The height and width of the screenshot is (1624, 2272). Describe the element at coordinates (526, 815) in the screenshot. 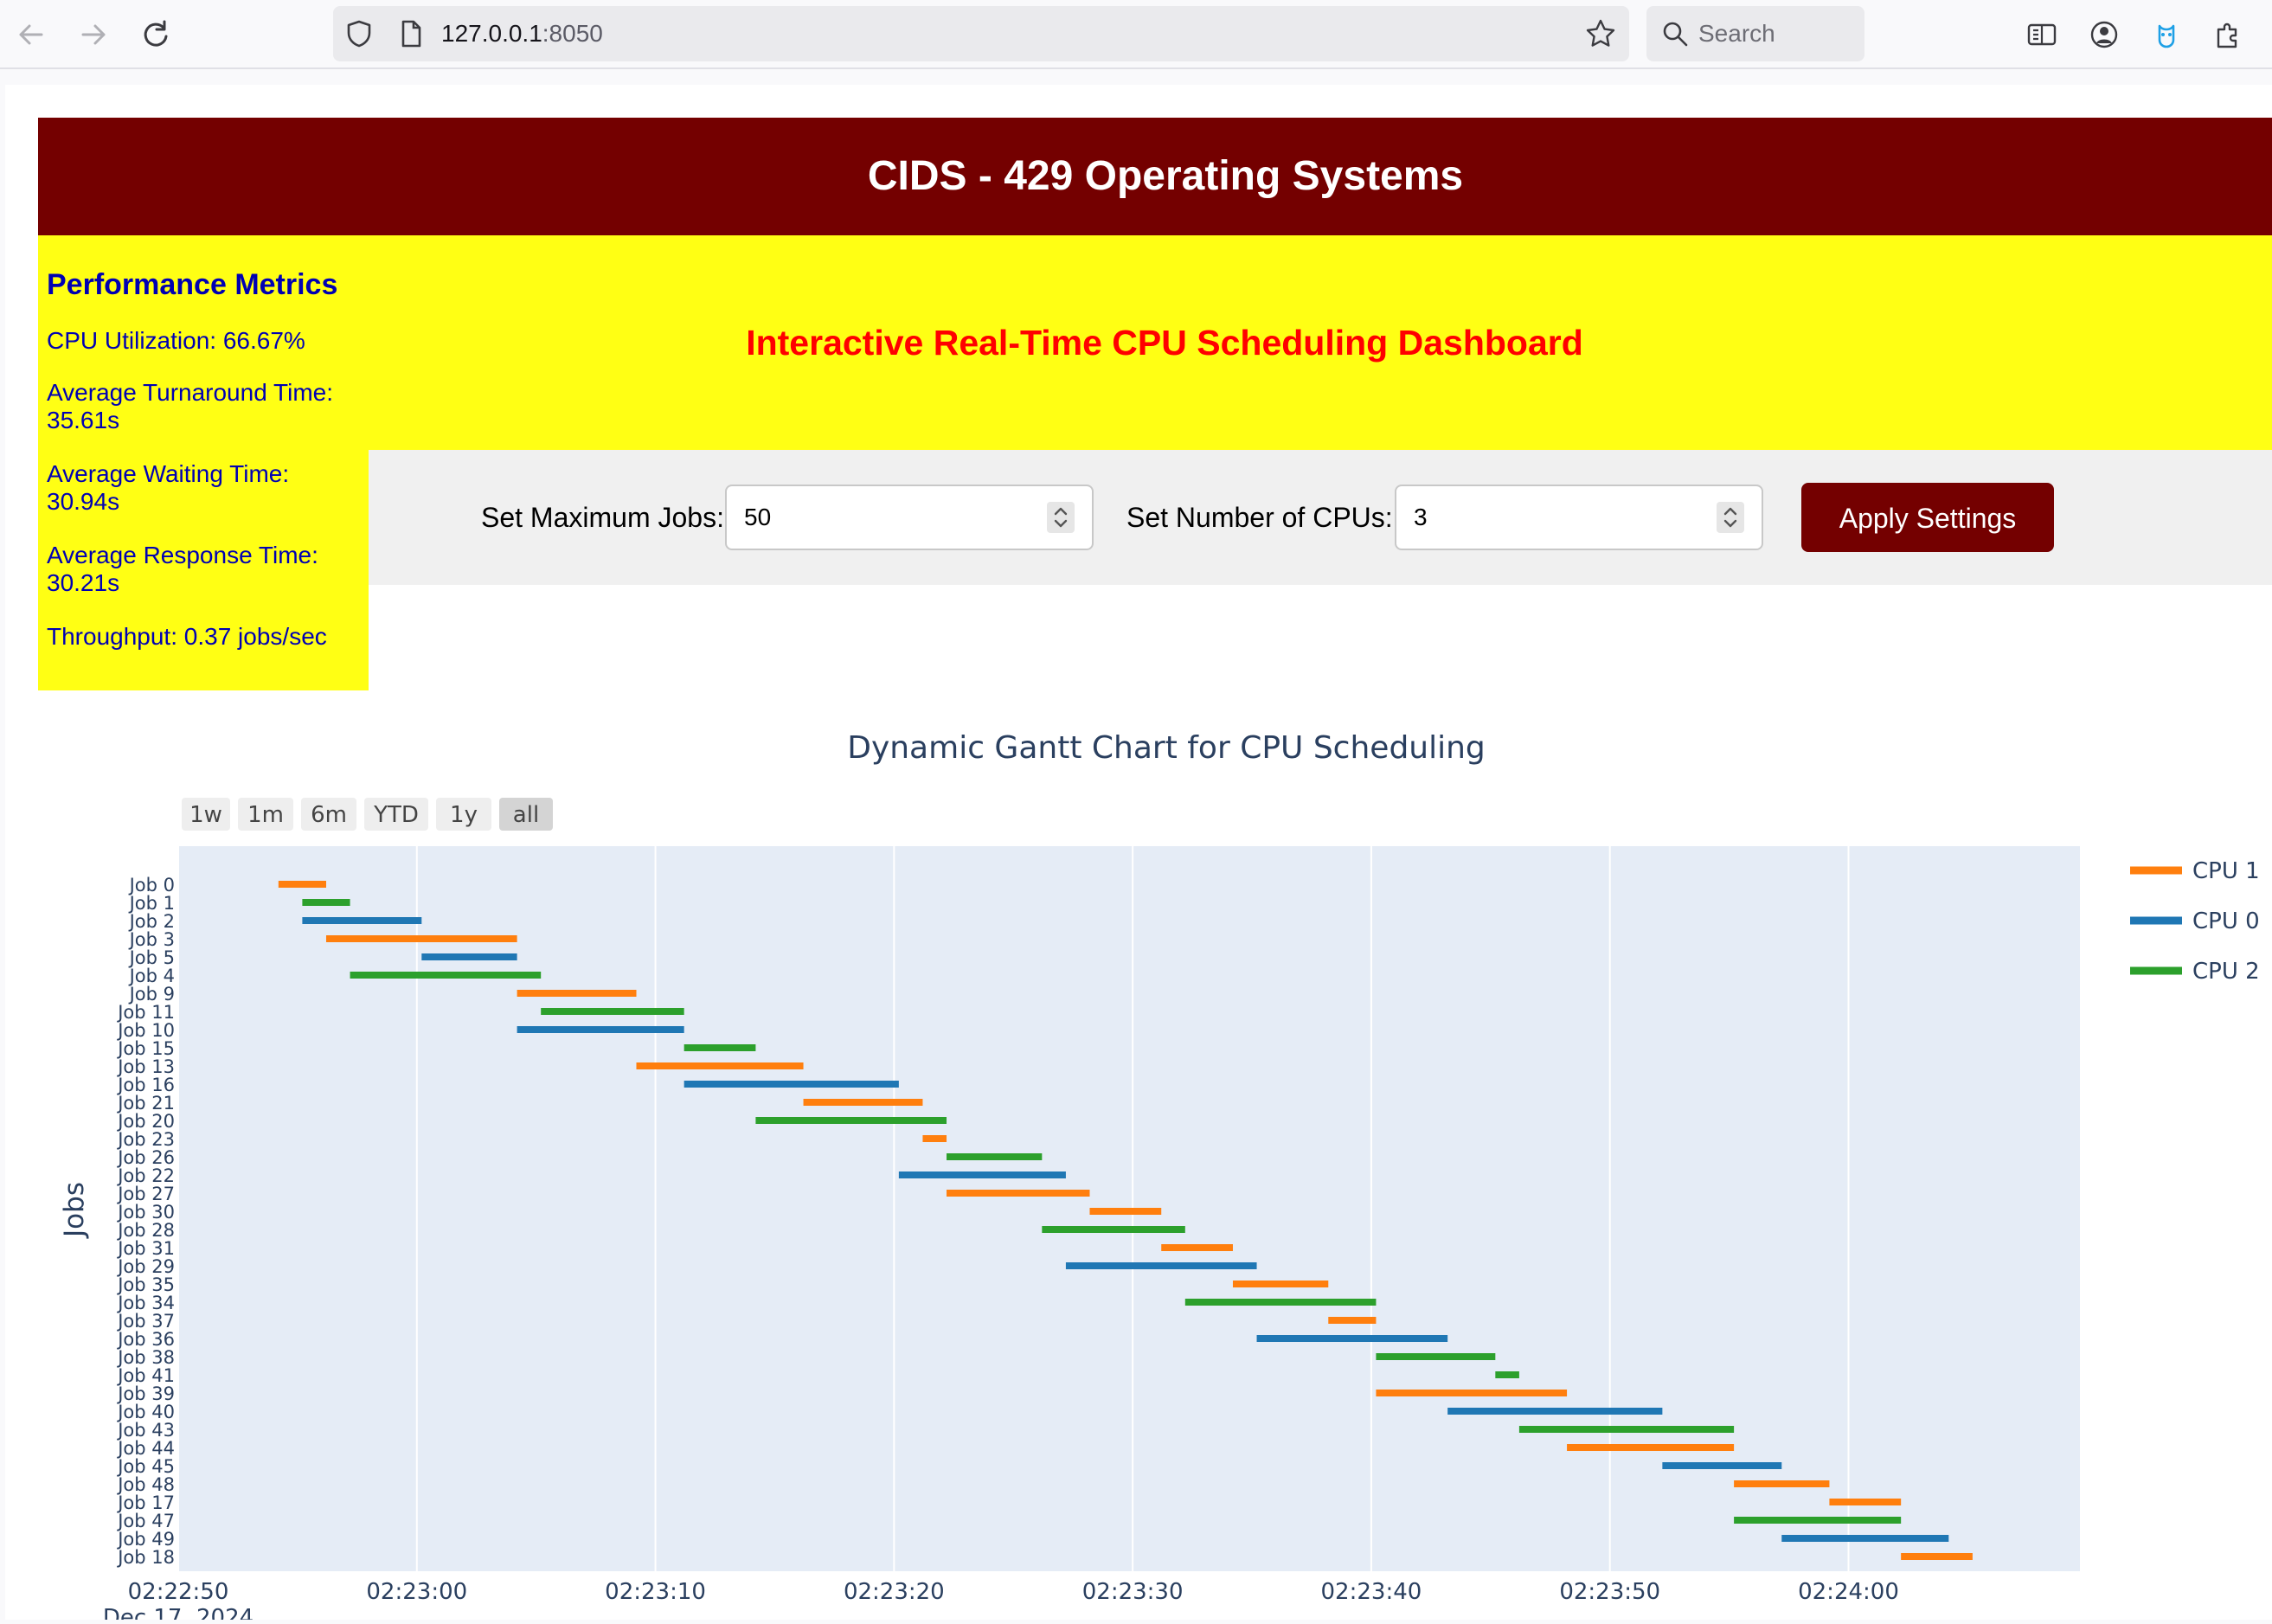

I see `range-button-label: all` at that location.